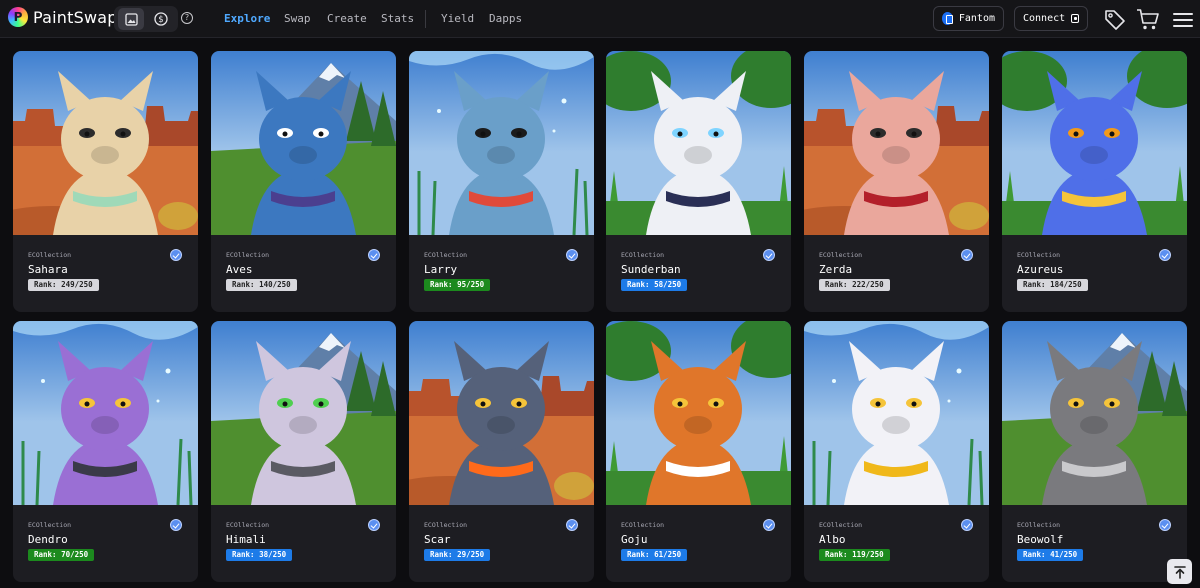  I want to click on rank-badge: Rank: 119/250, so click(854, 555).